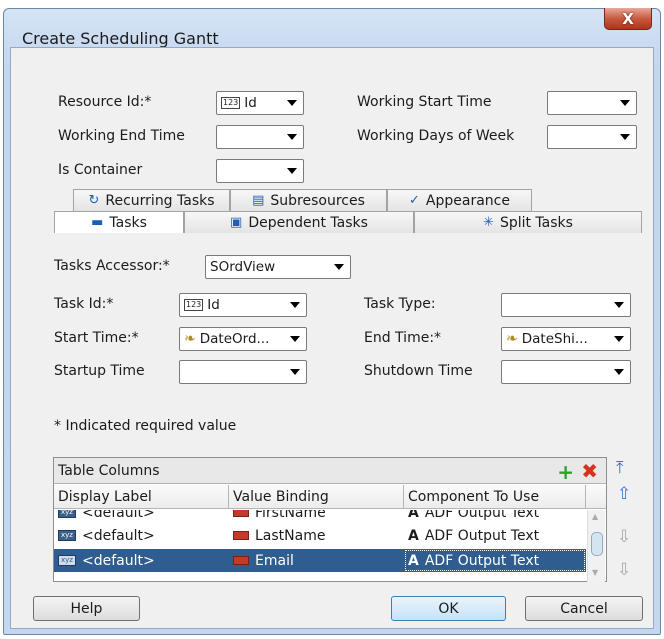  What do you see at coordinates (592, 103) in the screenshot?
I see `working-start-time-dropdown` at bounding box center [592, 103].